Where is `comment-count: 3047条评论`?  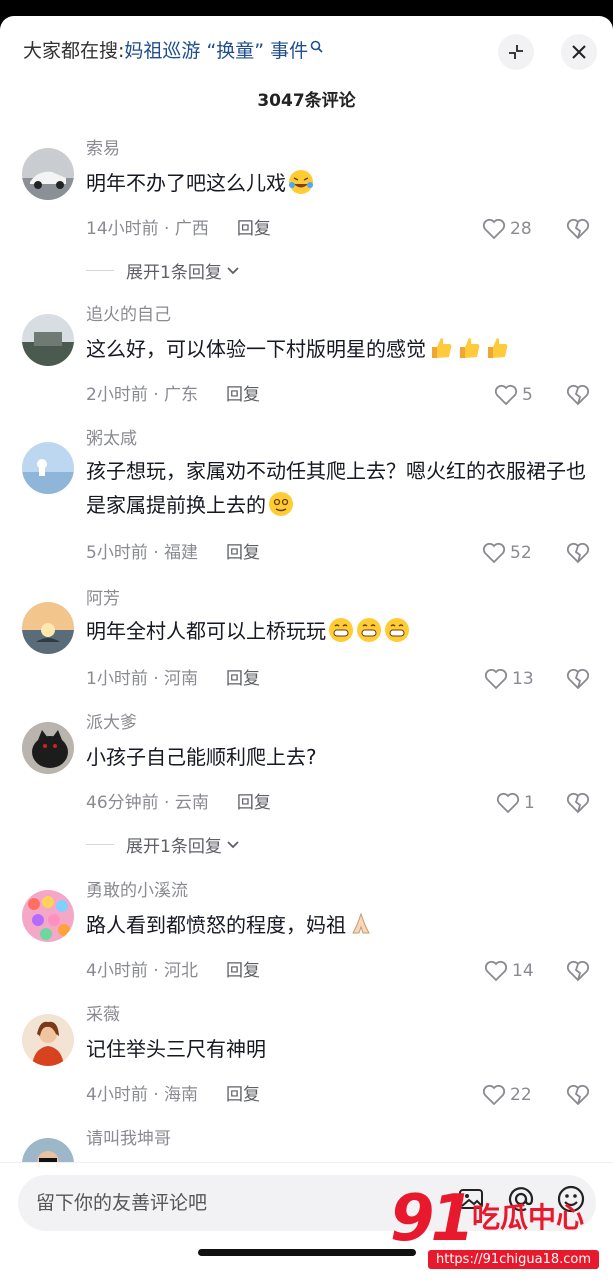 comment-count: 3047条评论 is located at coordinates (306, 101).